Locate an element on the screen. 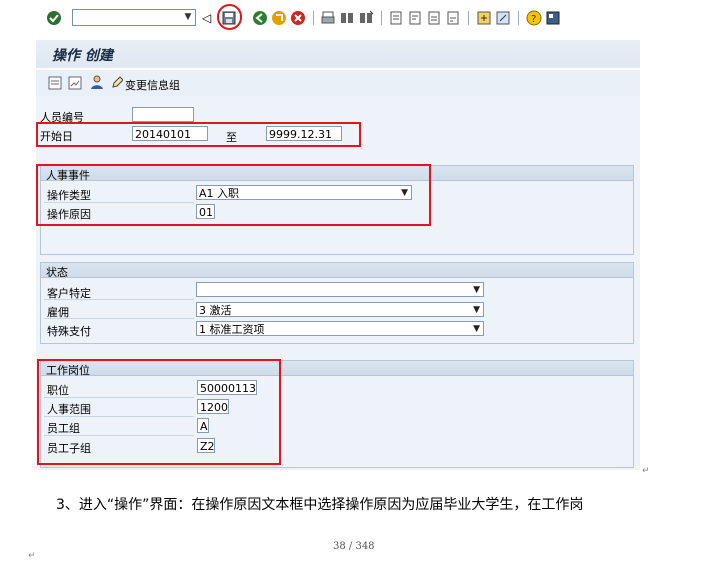 This screenshot has width=704, height=562. person-icon is located at coordinates (97, 82).